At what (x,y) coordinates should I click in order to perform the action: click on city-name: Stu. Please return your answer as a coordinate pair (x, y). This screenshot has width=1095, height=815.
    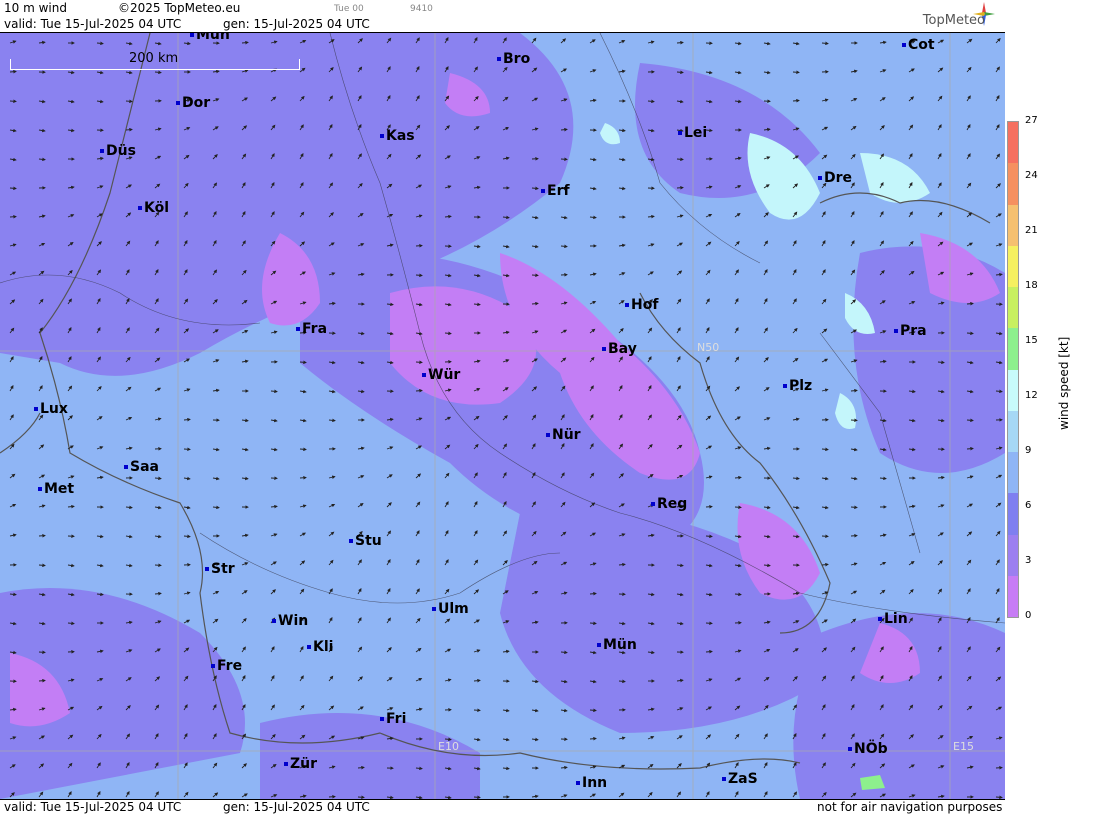
    Looking at the image, I should click on (368, 541).